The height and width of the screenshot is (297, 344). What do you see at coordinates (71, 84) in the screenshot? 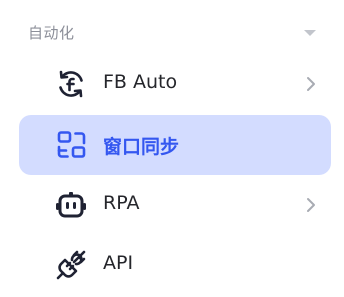
I see `facebook-sync-icon` at bounding box center [71, 84].